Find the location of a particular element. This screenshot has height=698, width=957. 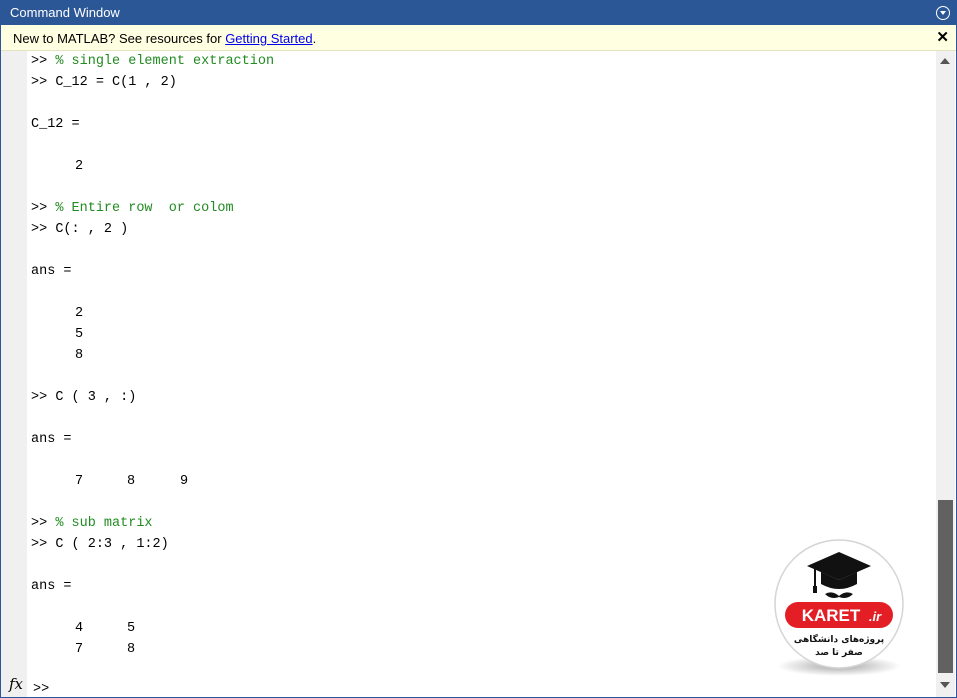

function-browser-icon: fx is located at coordinates (16, 684).